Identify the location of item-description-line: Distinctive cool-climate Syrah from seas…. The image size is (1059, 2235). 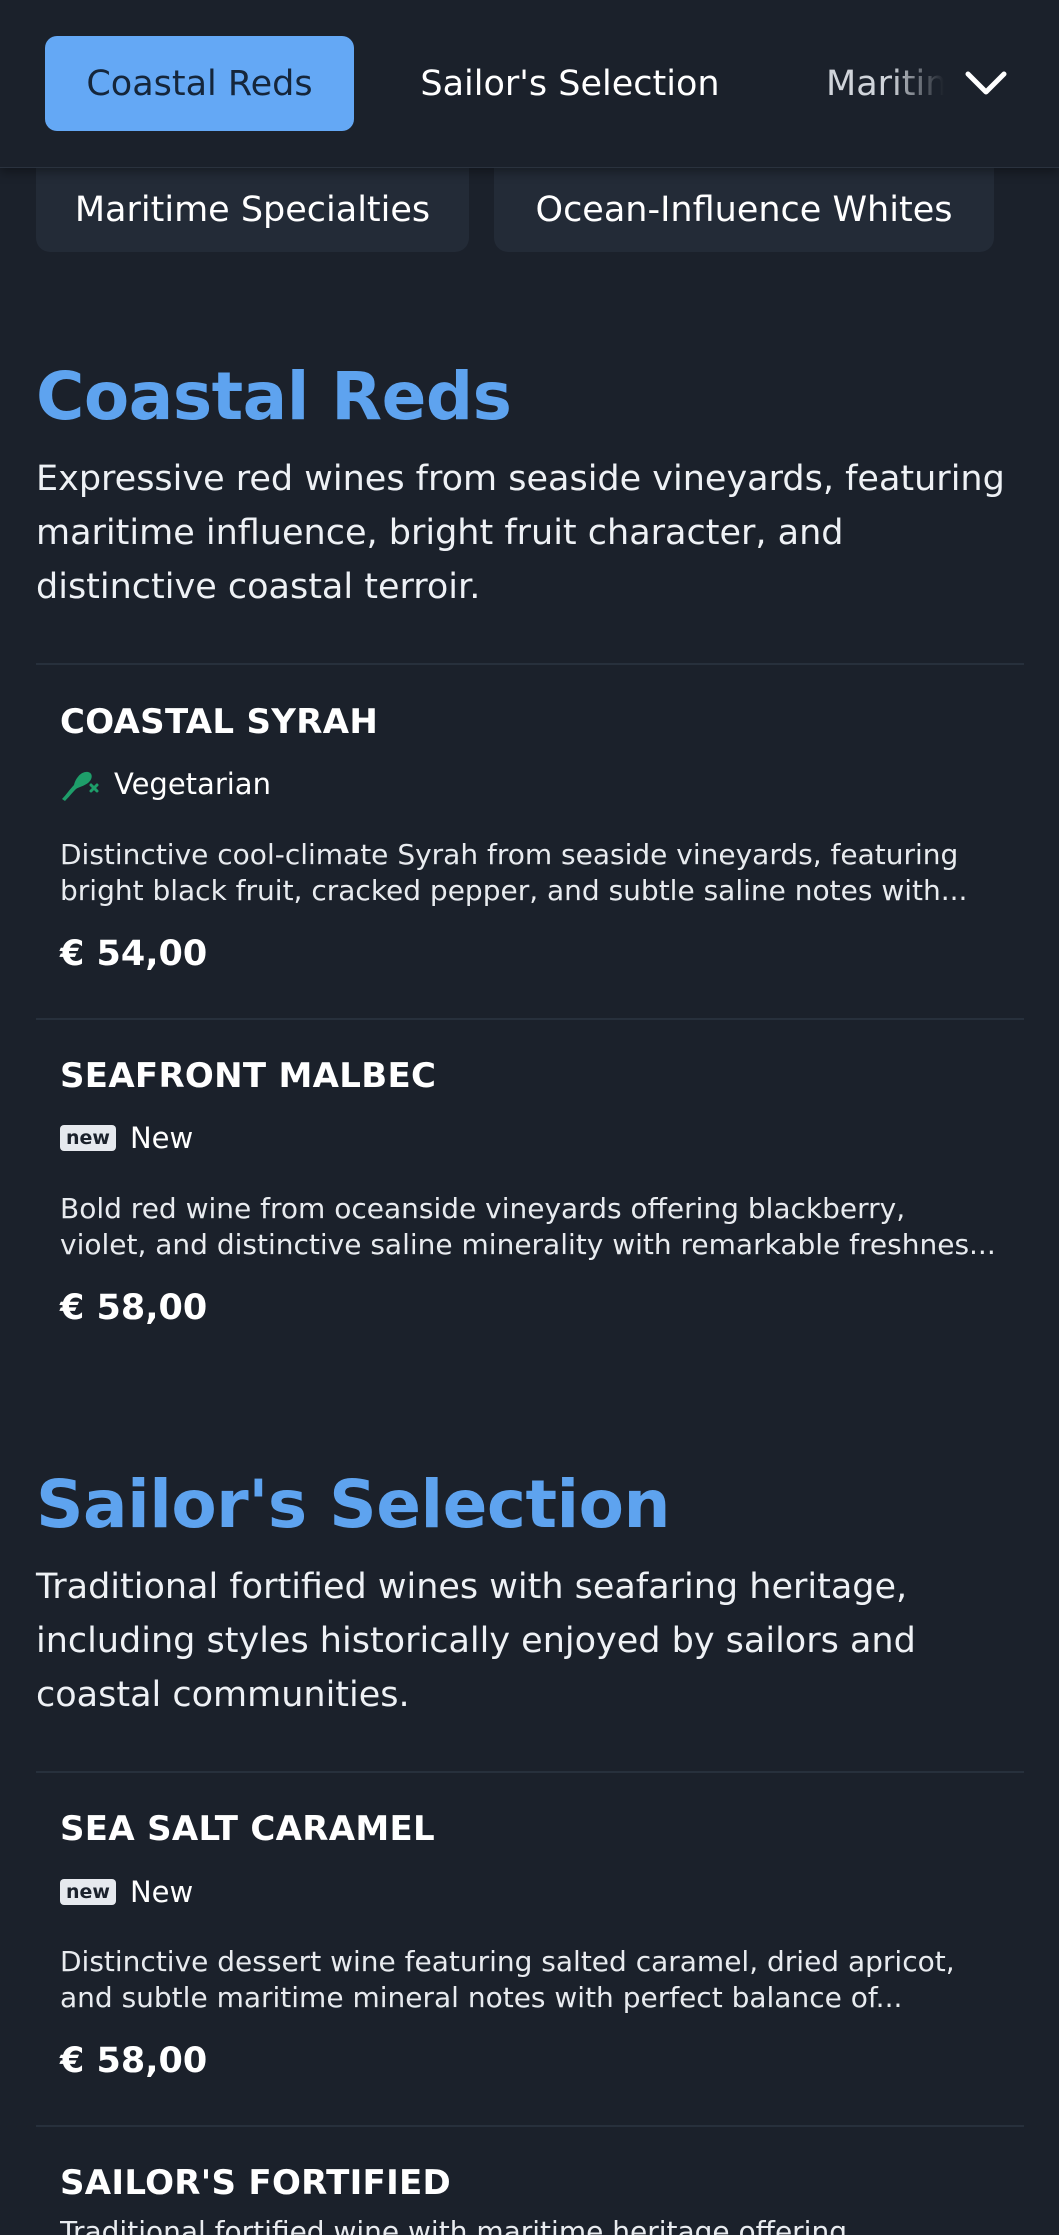
(509, 854).